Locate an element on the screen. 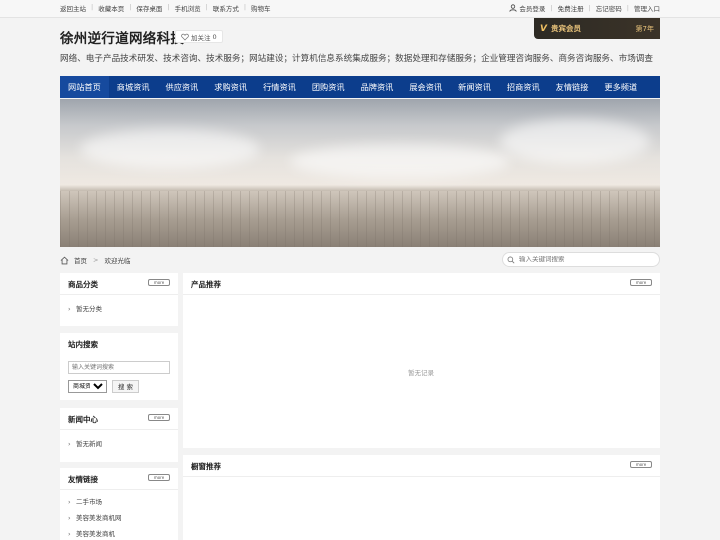  nav-item-market: 行情资讯 is located at coordinates (279, 87).